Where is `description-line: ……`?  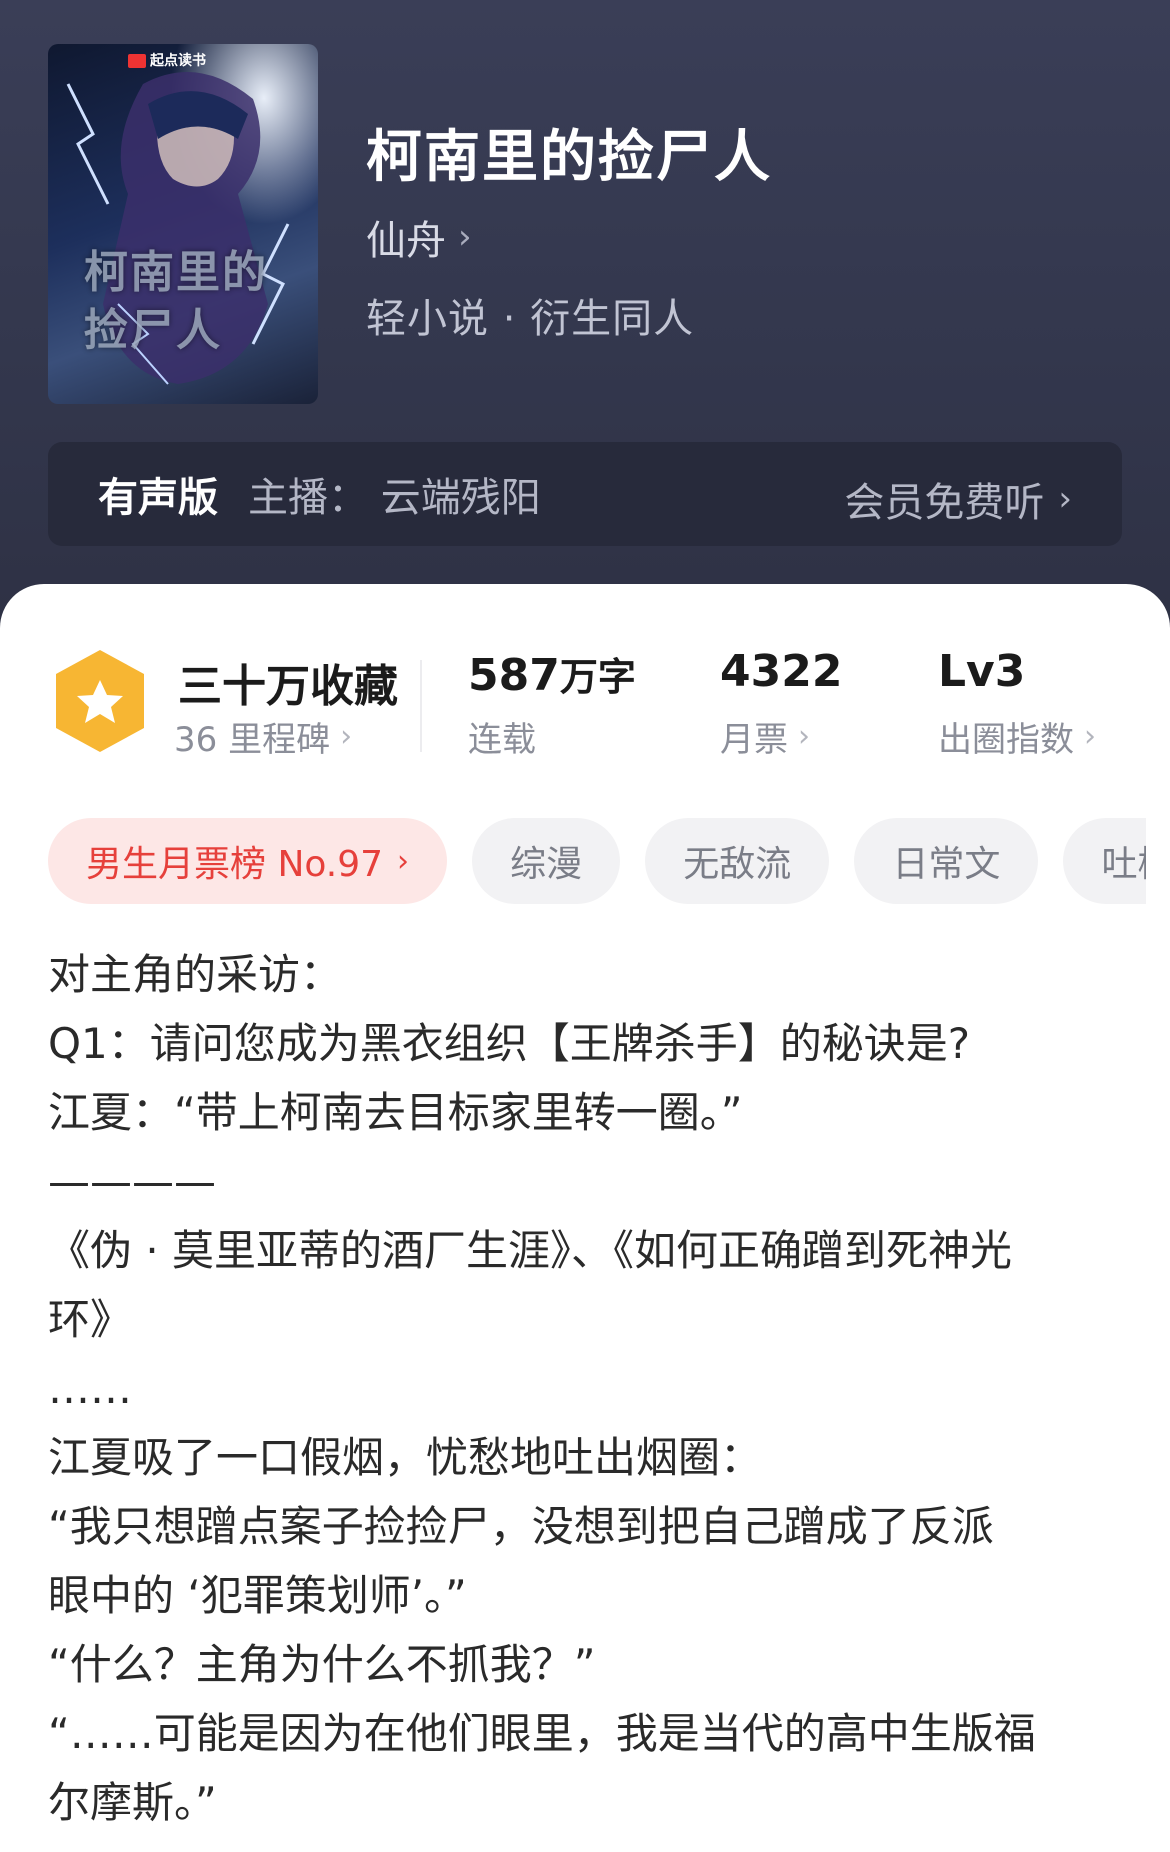
description-line: …… is located at coordinates (90, 1388).